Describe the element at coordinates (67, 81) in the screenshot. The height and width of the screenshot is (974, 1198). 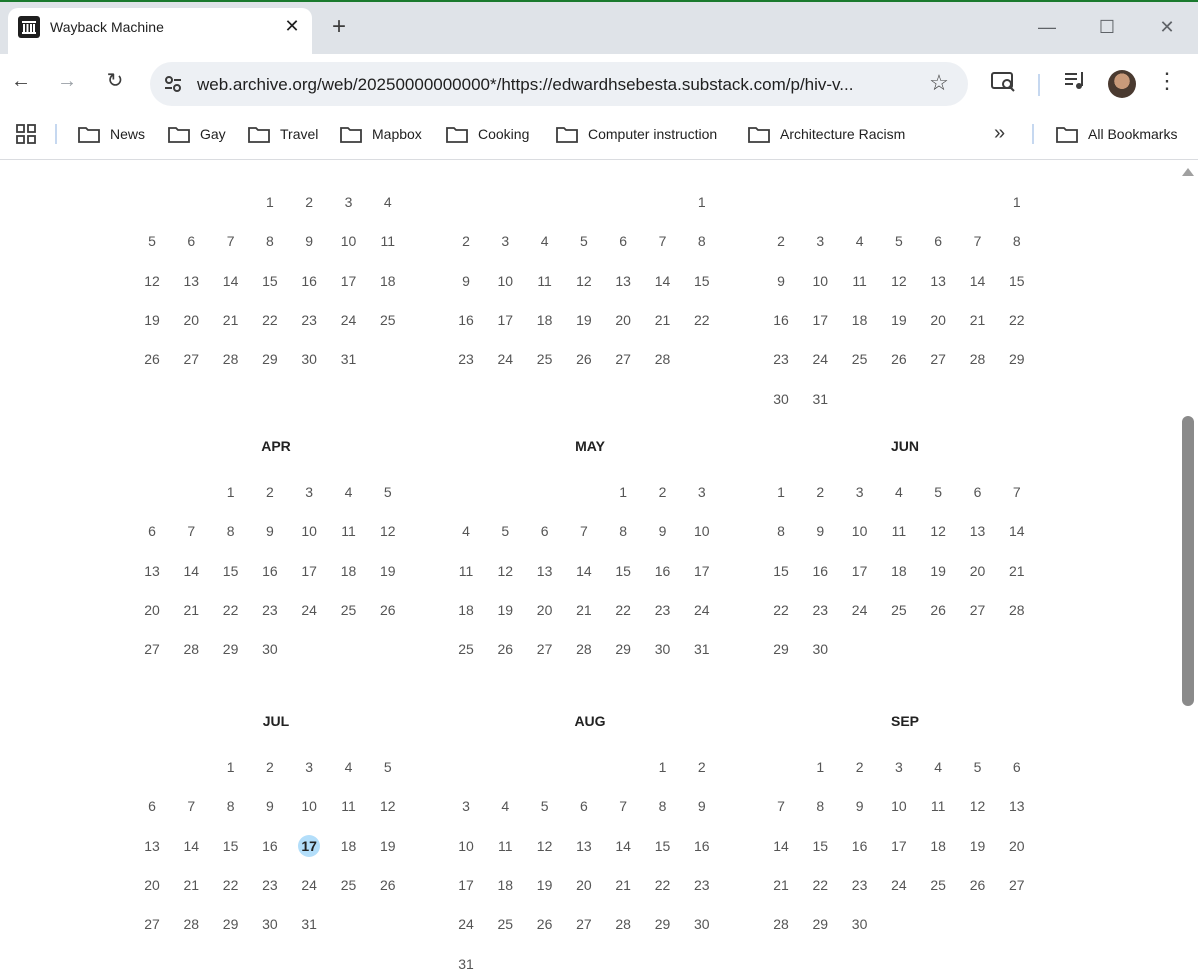
I see `forward-button: →` at that location.